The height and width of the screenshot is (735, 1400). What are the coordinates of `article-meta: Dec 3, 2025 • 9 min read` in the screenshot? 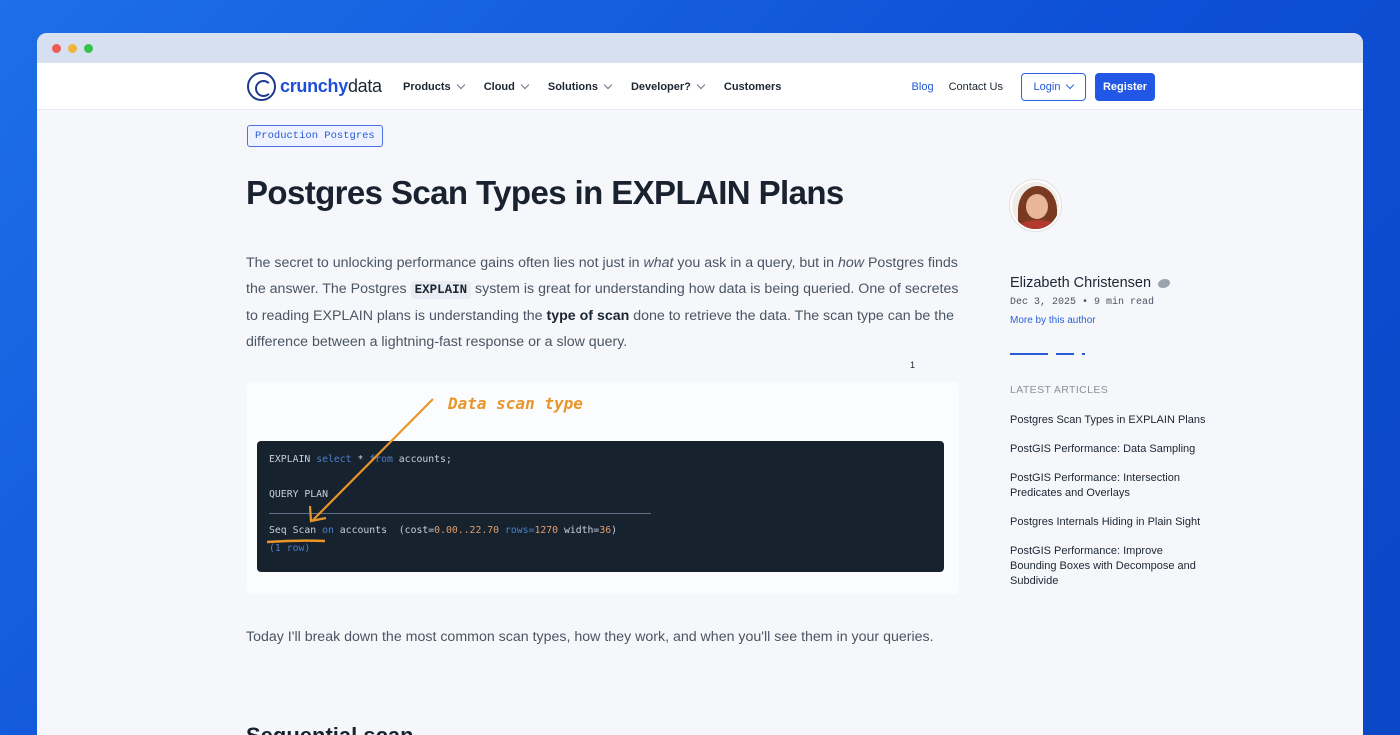 It's located at (1082, 302).